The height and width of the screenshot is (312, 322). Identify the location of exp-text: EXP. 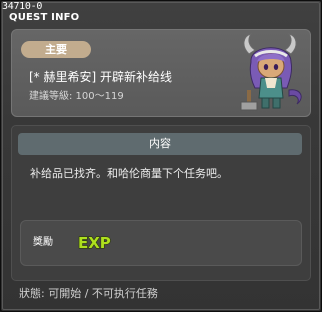
(94, 243).